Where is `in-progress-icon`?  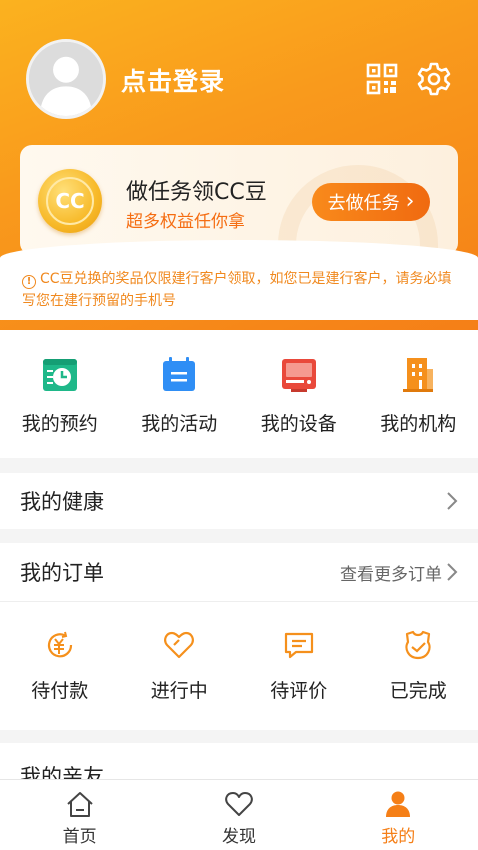
in-progress-icon is located at coordinates (179, 645).